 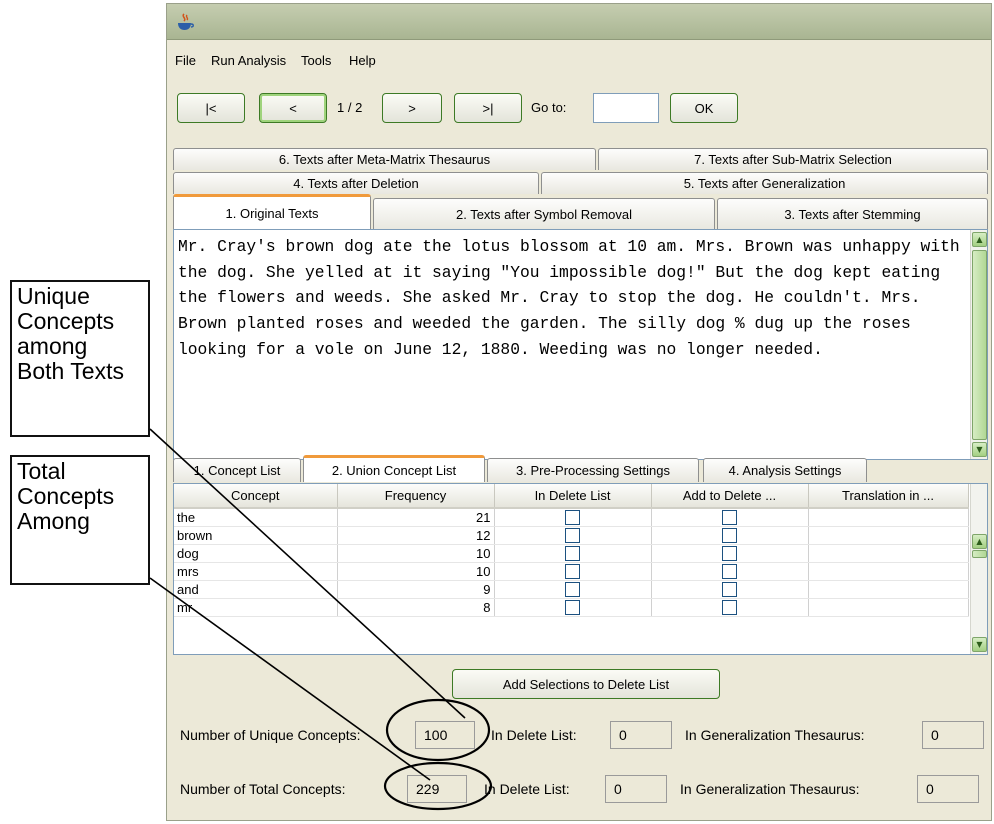 I want to click on tab-meta-matrix-thesaurus: 6. Texts after Meta-Matrix Thesaurus, so click(x=384, y=159).